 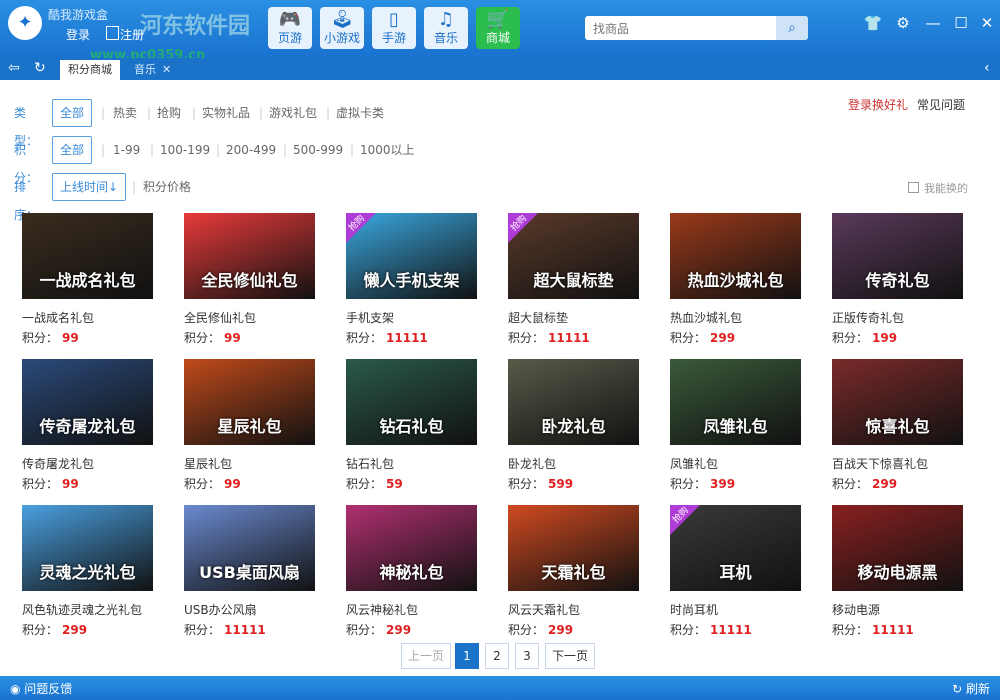 I want to click on tab-close-icon: ✕, so click(x=166, y=70).